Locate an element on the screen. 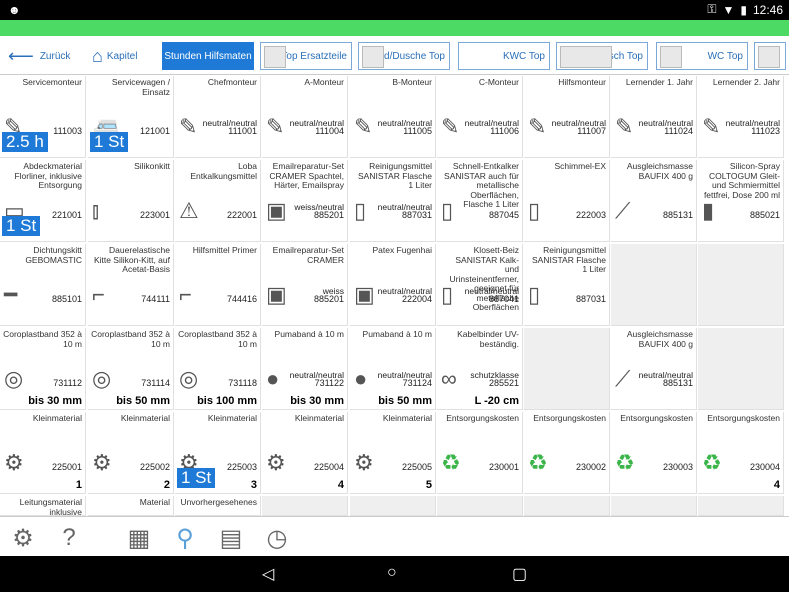 This screenshot has width=789, height=592. tile-article-number: 111024 is located at coordinates (678, 131).